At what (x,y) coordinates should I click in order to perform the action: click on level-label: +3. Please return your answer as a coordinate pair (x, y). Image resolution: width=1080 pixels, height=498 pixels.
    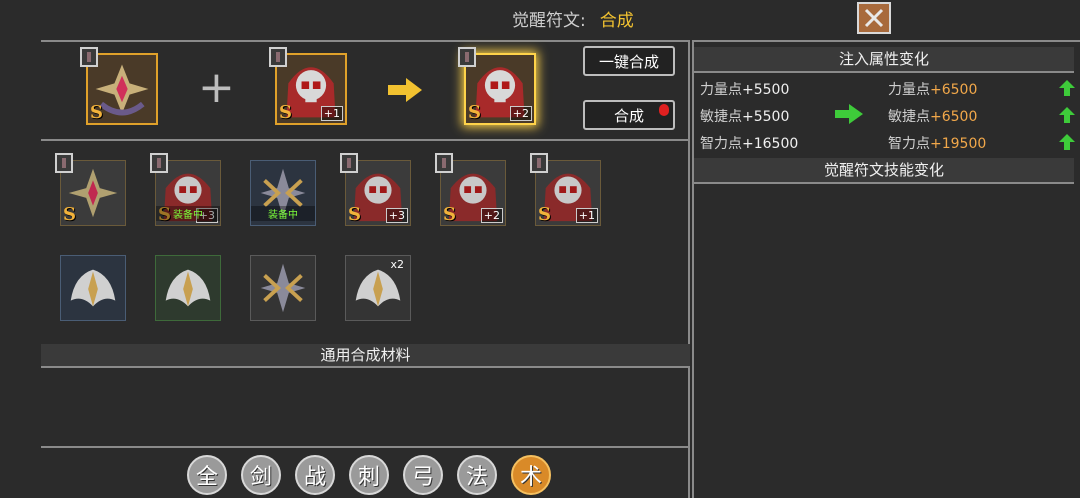
    Looking at the image, I should click on (396, 215).